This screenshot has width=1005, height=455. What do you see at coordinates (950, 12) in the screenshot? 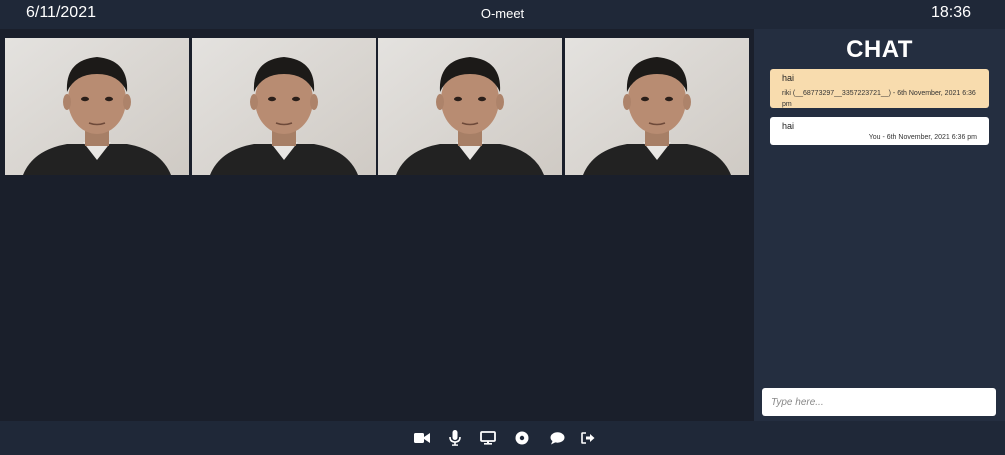
I see `meeting-clock: 18:36` at bounding box center [950, 12].